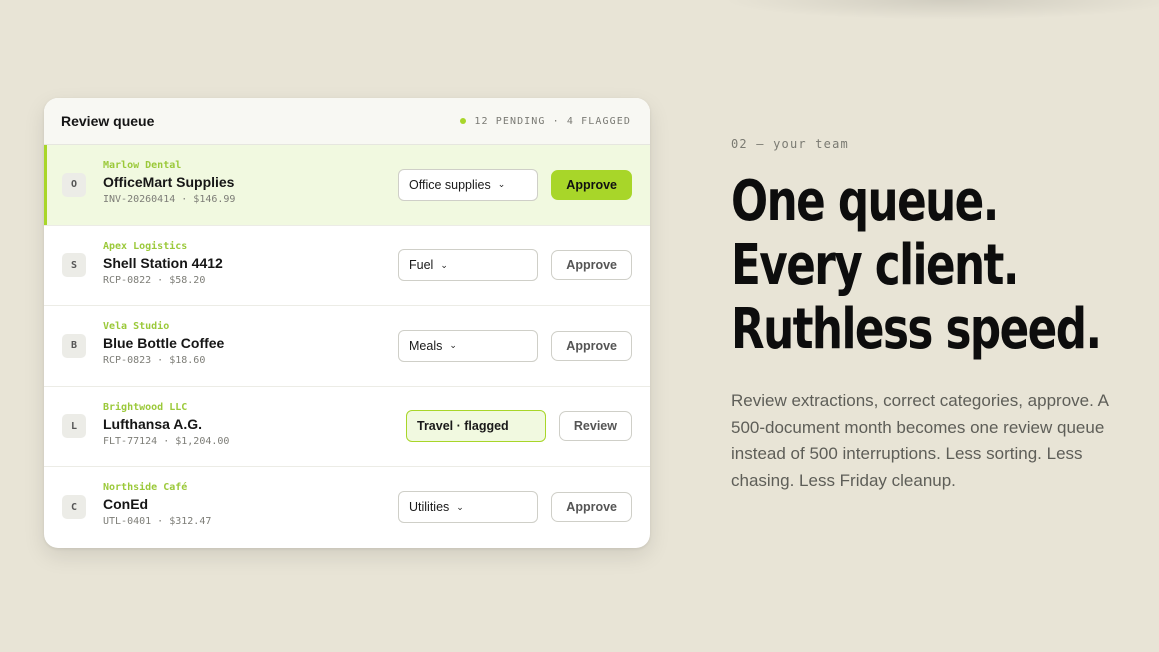  I want to click on category-select: Office supplies ⌄, so click(468, 184).